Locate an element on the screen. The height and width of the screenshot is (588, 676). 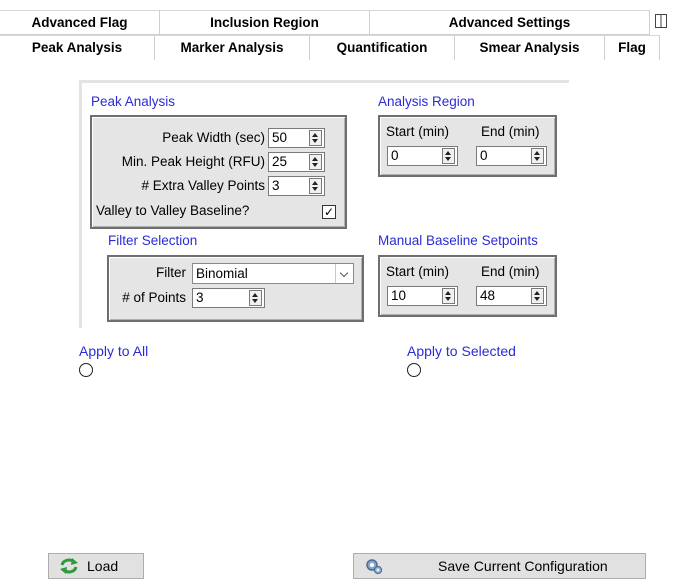
peak-width-spinner: 50 is located at coordinates (296, 138).